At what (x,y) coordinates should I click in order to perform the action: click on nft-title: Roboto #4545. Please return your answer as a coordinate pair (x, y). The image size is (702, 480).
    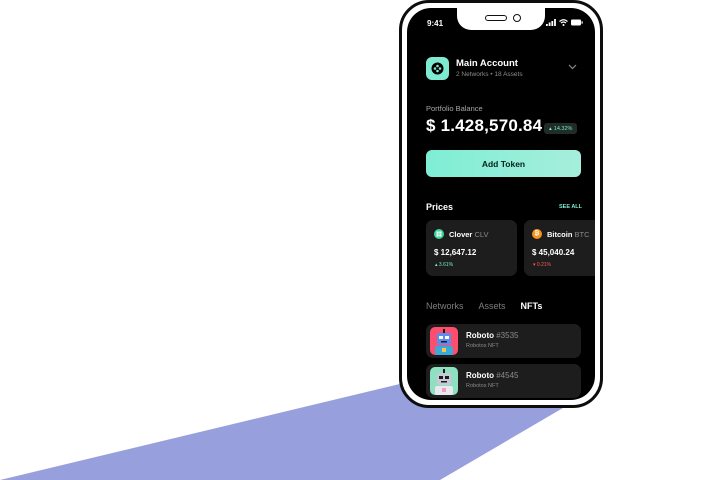
    Looking at the image, I should click on (492, 375).